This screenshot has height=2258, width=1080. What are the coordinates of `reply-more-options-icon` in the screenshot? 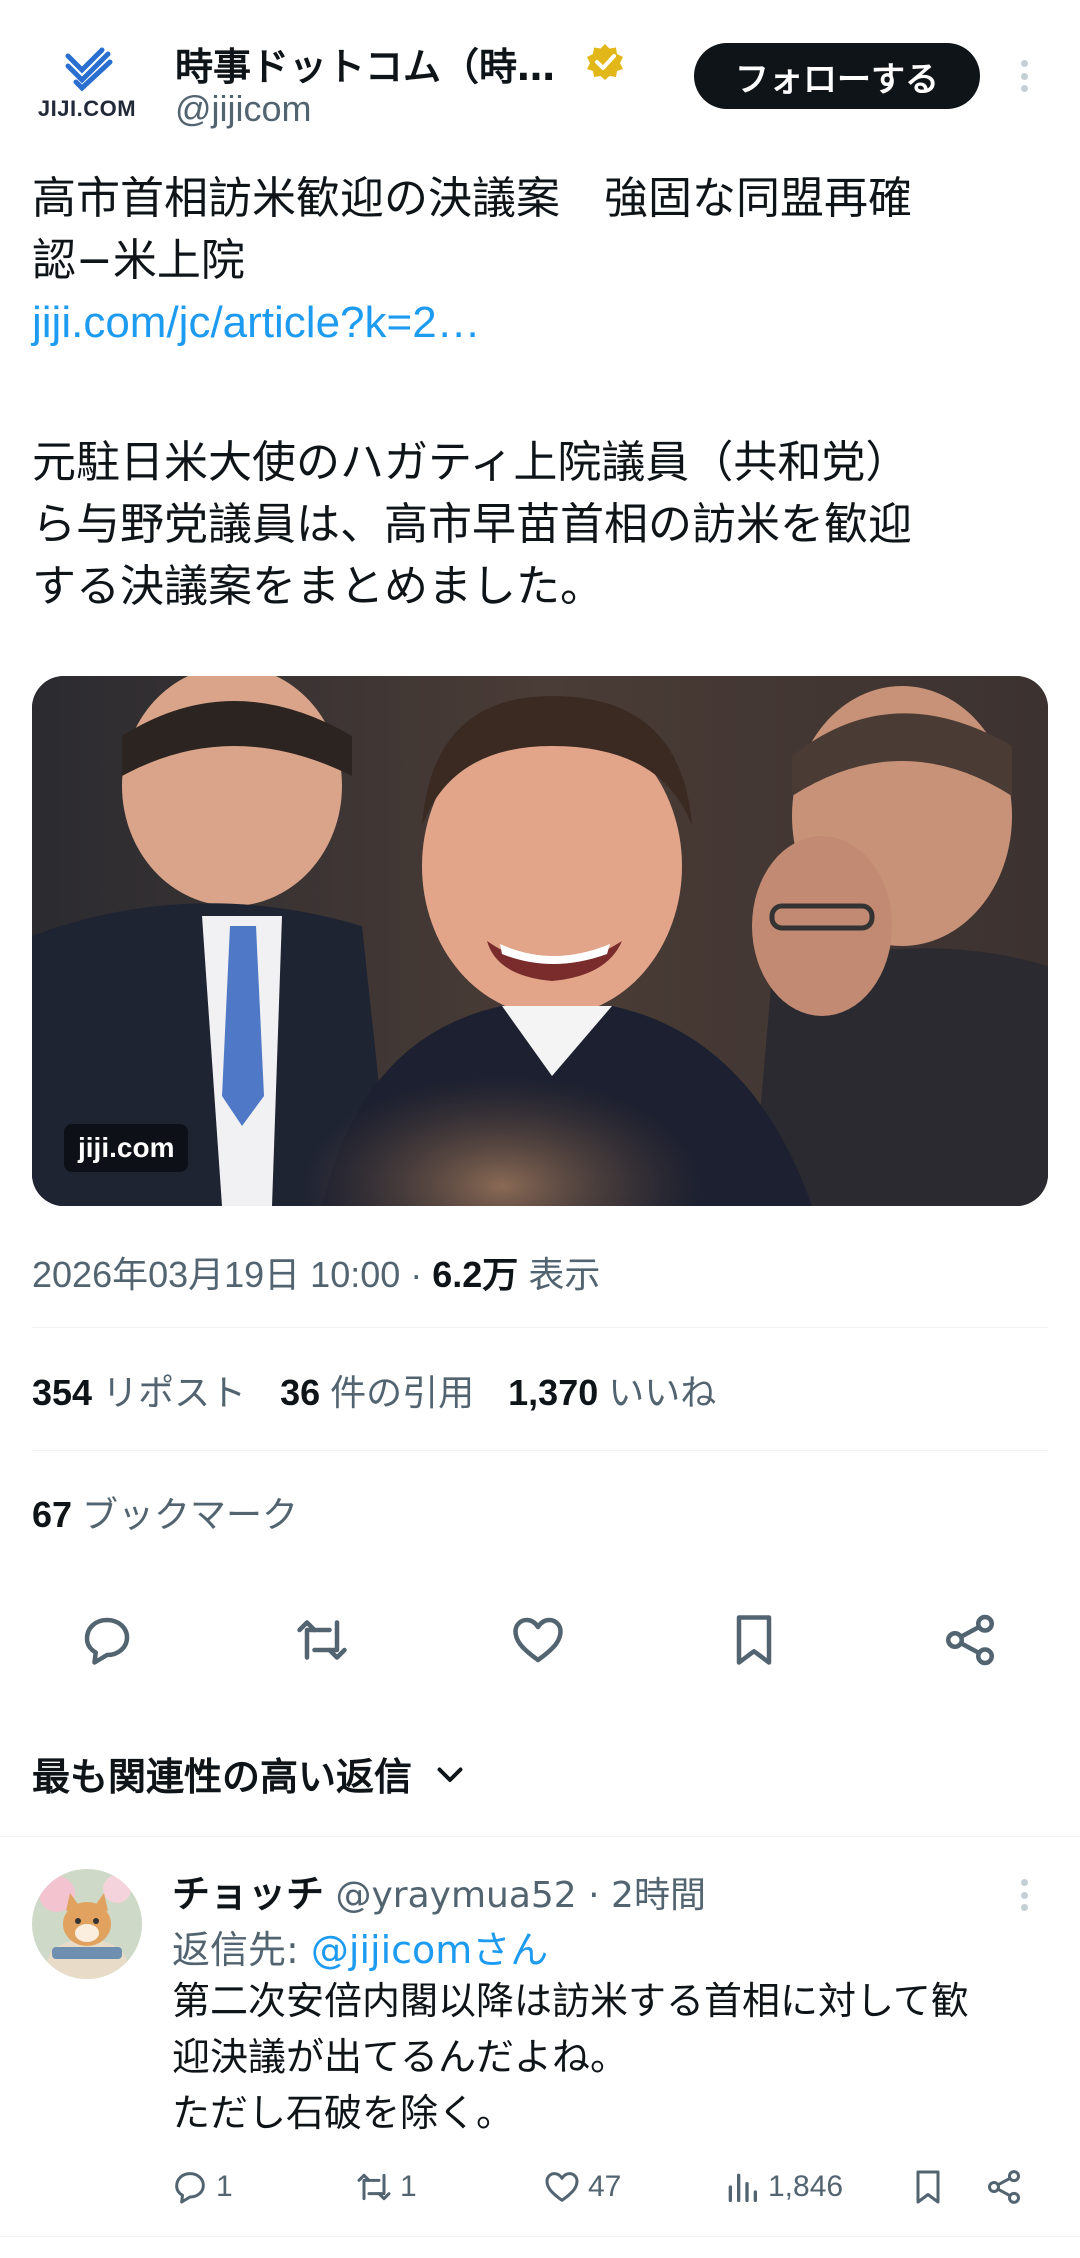 It's located at (1024, 1895).